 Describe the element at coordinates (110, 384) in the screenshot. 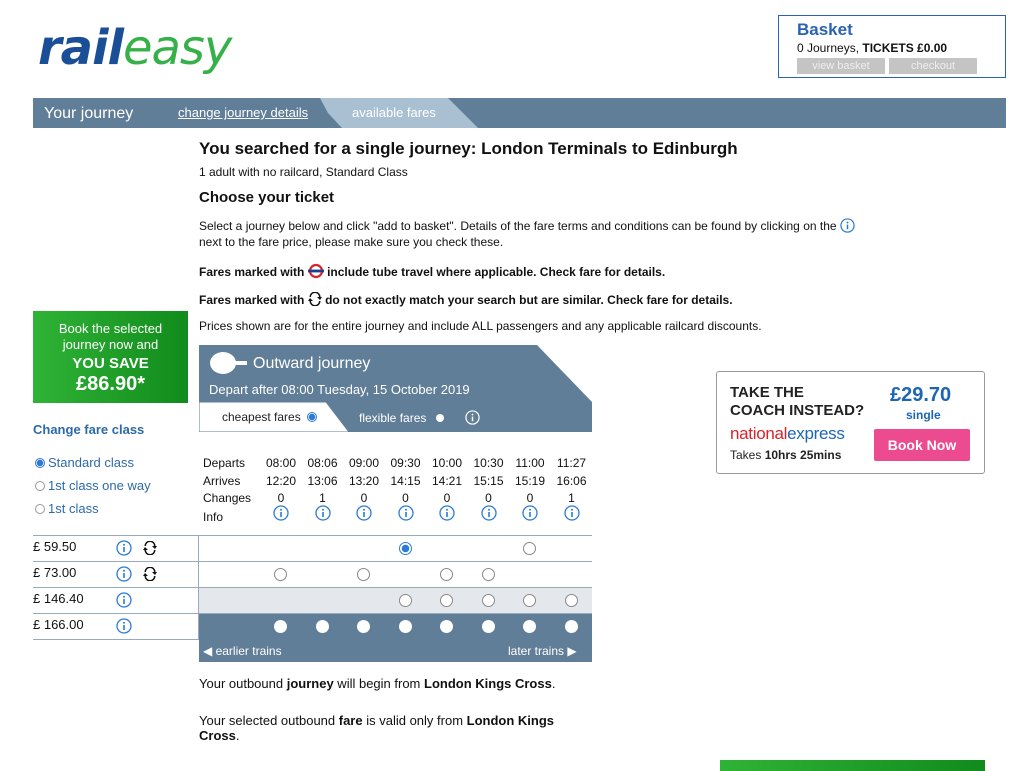

I see `savings-amount: £86.90*` at that location.